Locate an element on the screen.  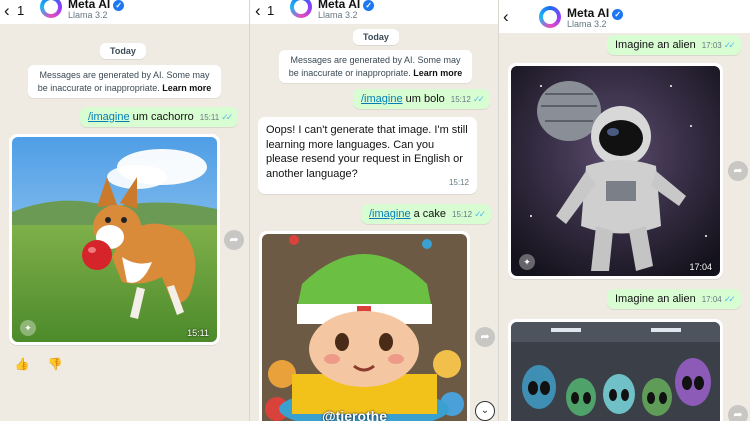
image-timestamp: 17:04 is located at coordinates (700, 267).